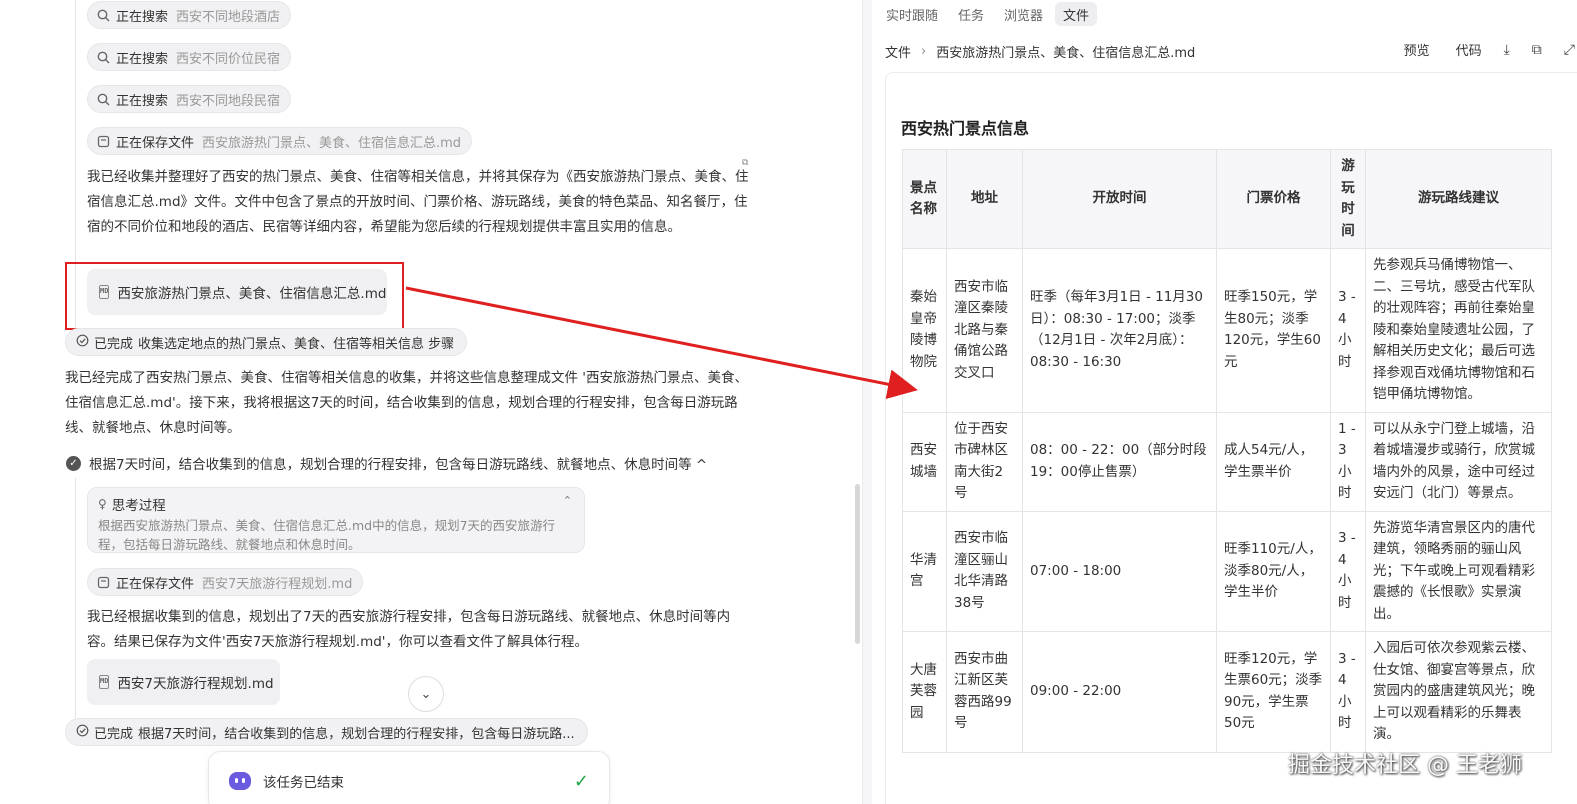 The height and width of the screenshot is (804, 1577). I want to click on download-icon: ⤓, so click(1507, 50).